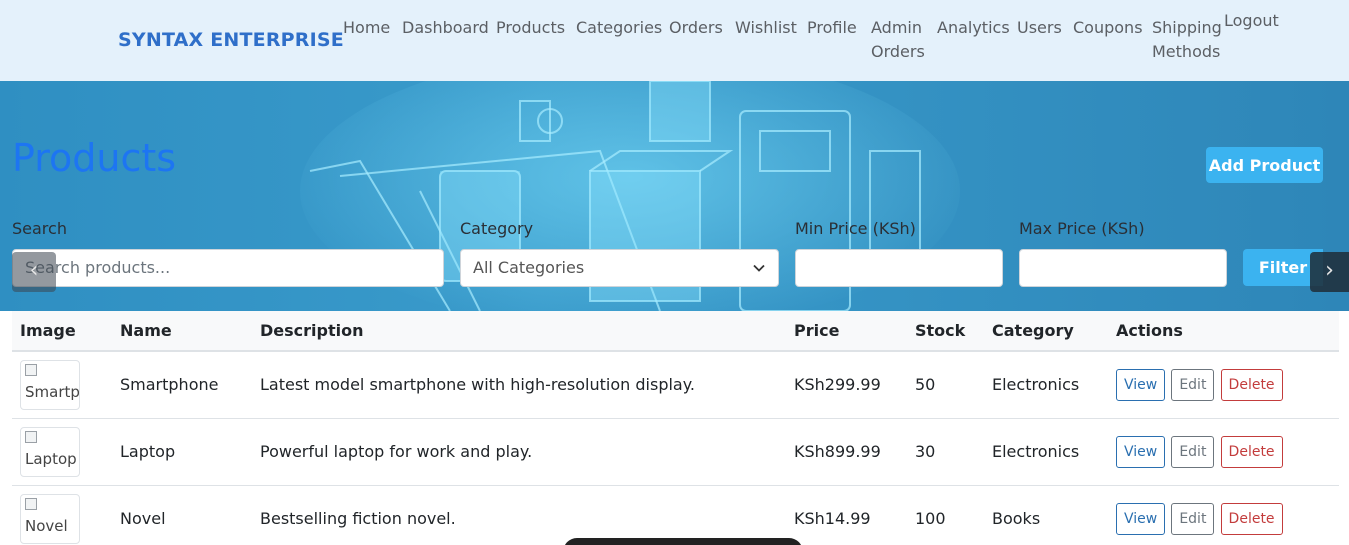 The height and width of the screenshot is (545, 1349). Describe the element at coordinates (766, 28) in the screenshot. I see `nav-wishlist: Wishlist` at that location.